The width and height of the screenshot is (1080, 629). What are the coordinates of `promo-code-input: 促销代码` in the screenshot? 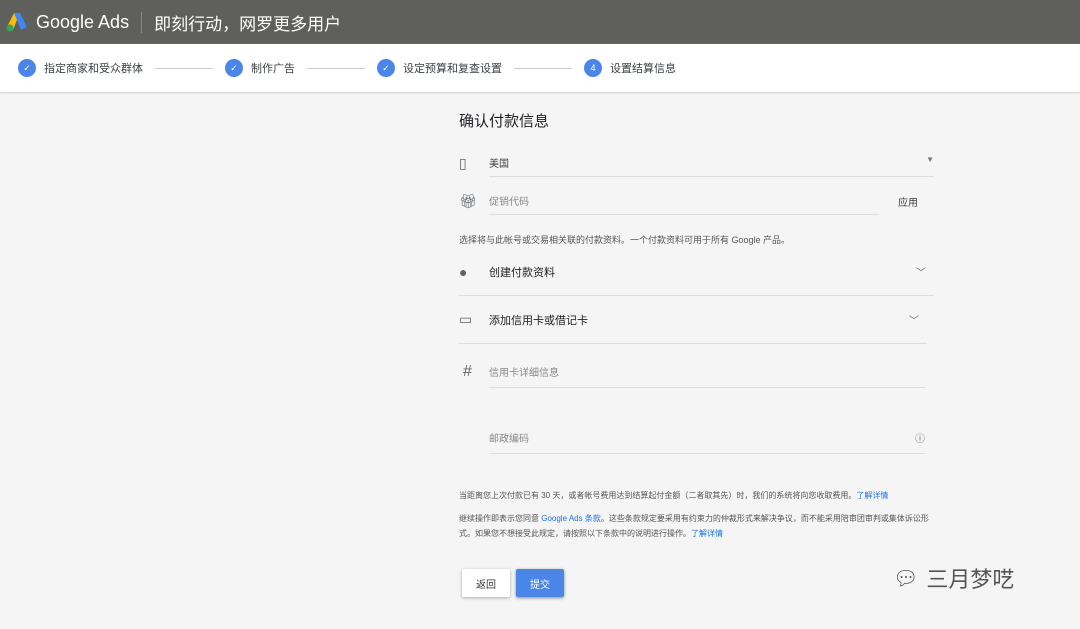 It's located at (684, 201).